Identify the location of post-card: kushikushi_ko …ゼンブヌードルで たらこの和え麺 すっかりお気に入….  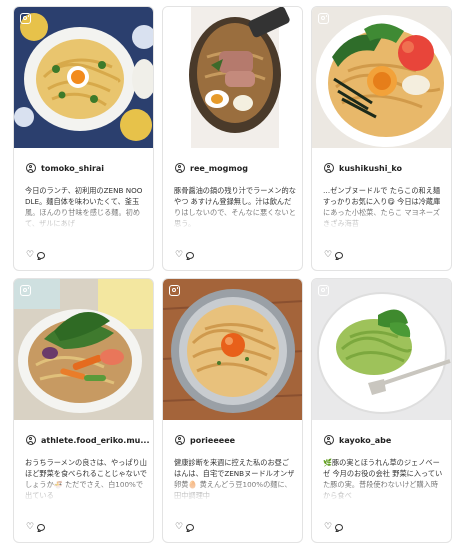
(381, 138).